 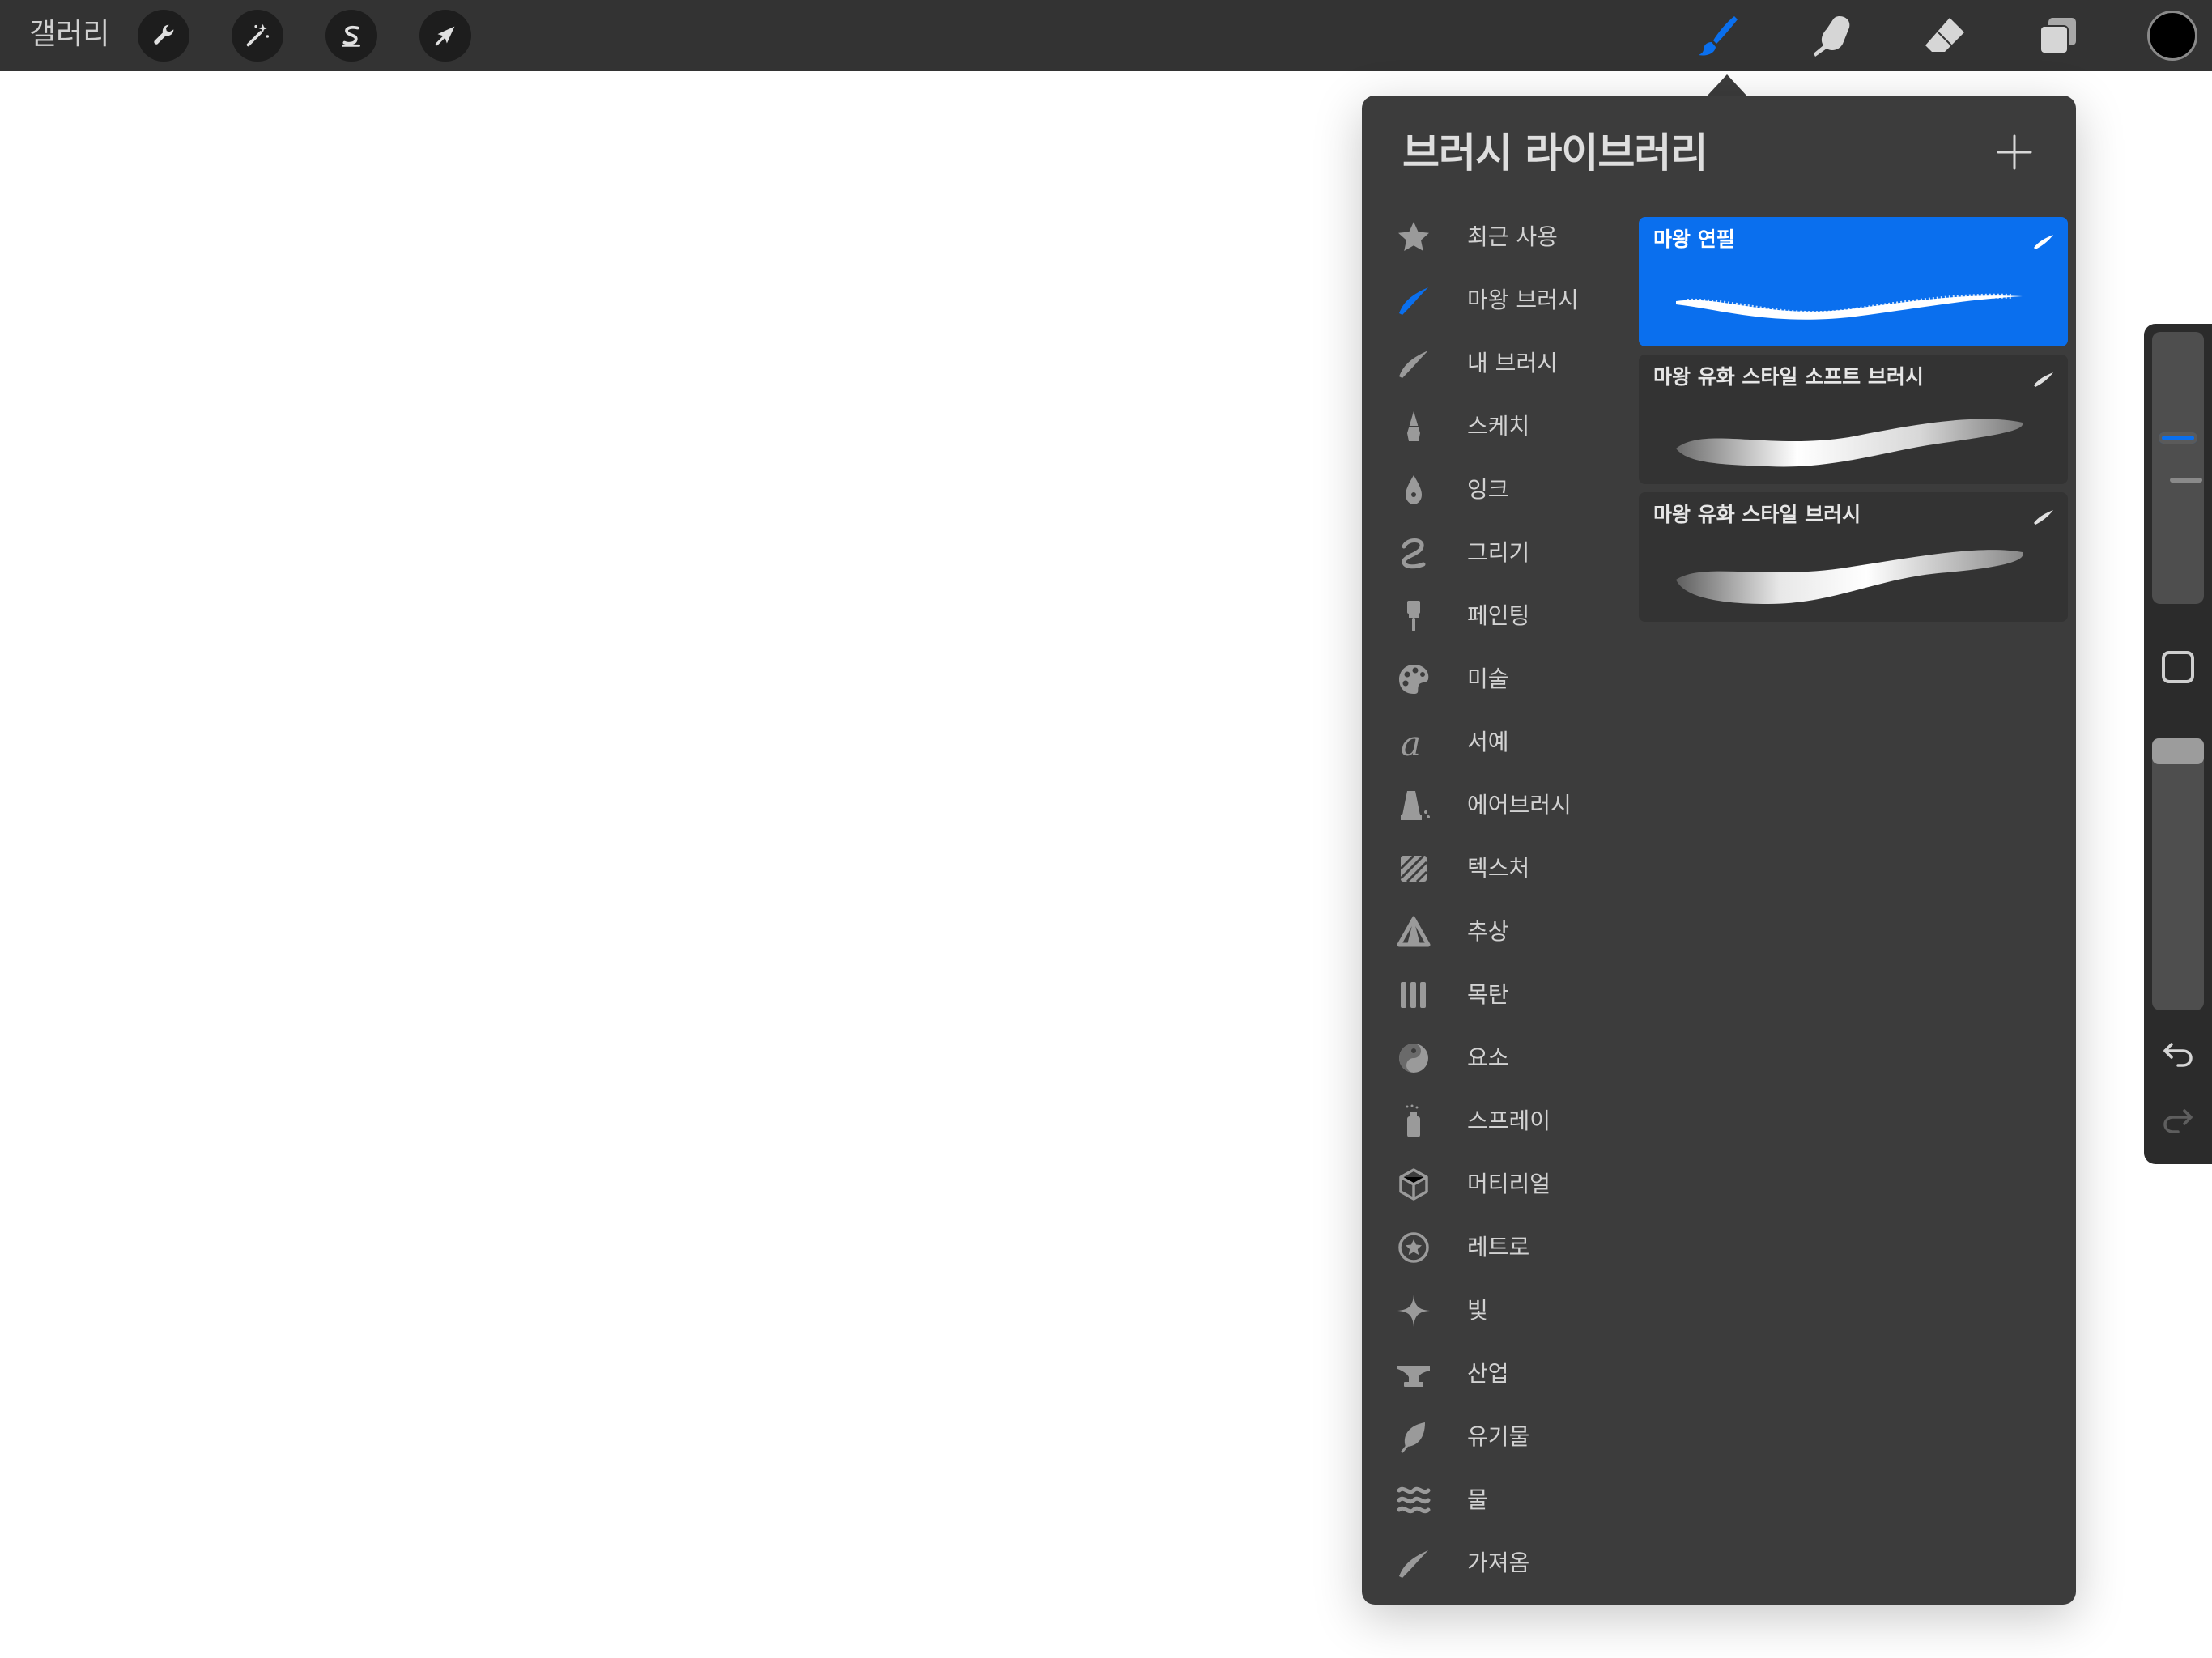 I want to click on actions-button, so click(x=163, y=36).